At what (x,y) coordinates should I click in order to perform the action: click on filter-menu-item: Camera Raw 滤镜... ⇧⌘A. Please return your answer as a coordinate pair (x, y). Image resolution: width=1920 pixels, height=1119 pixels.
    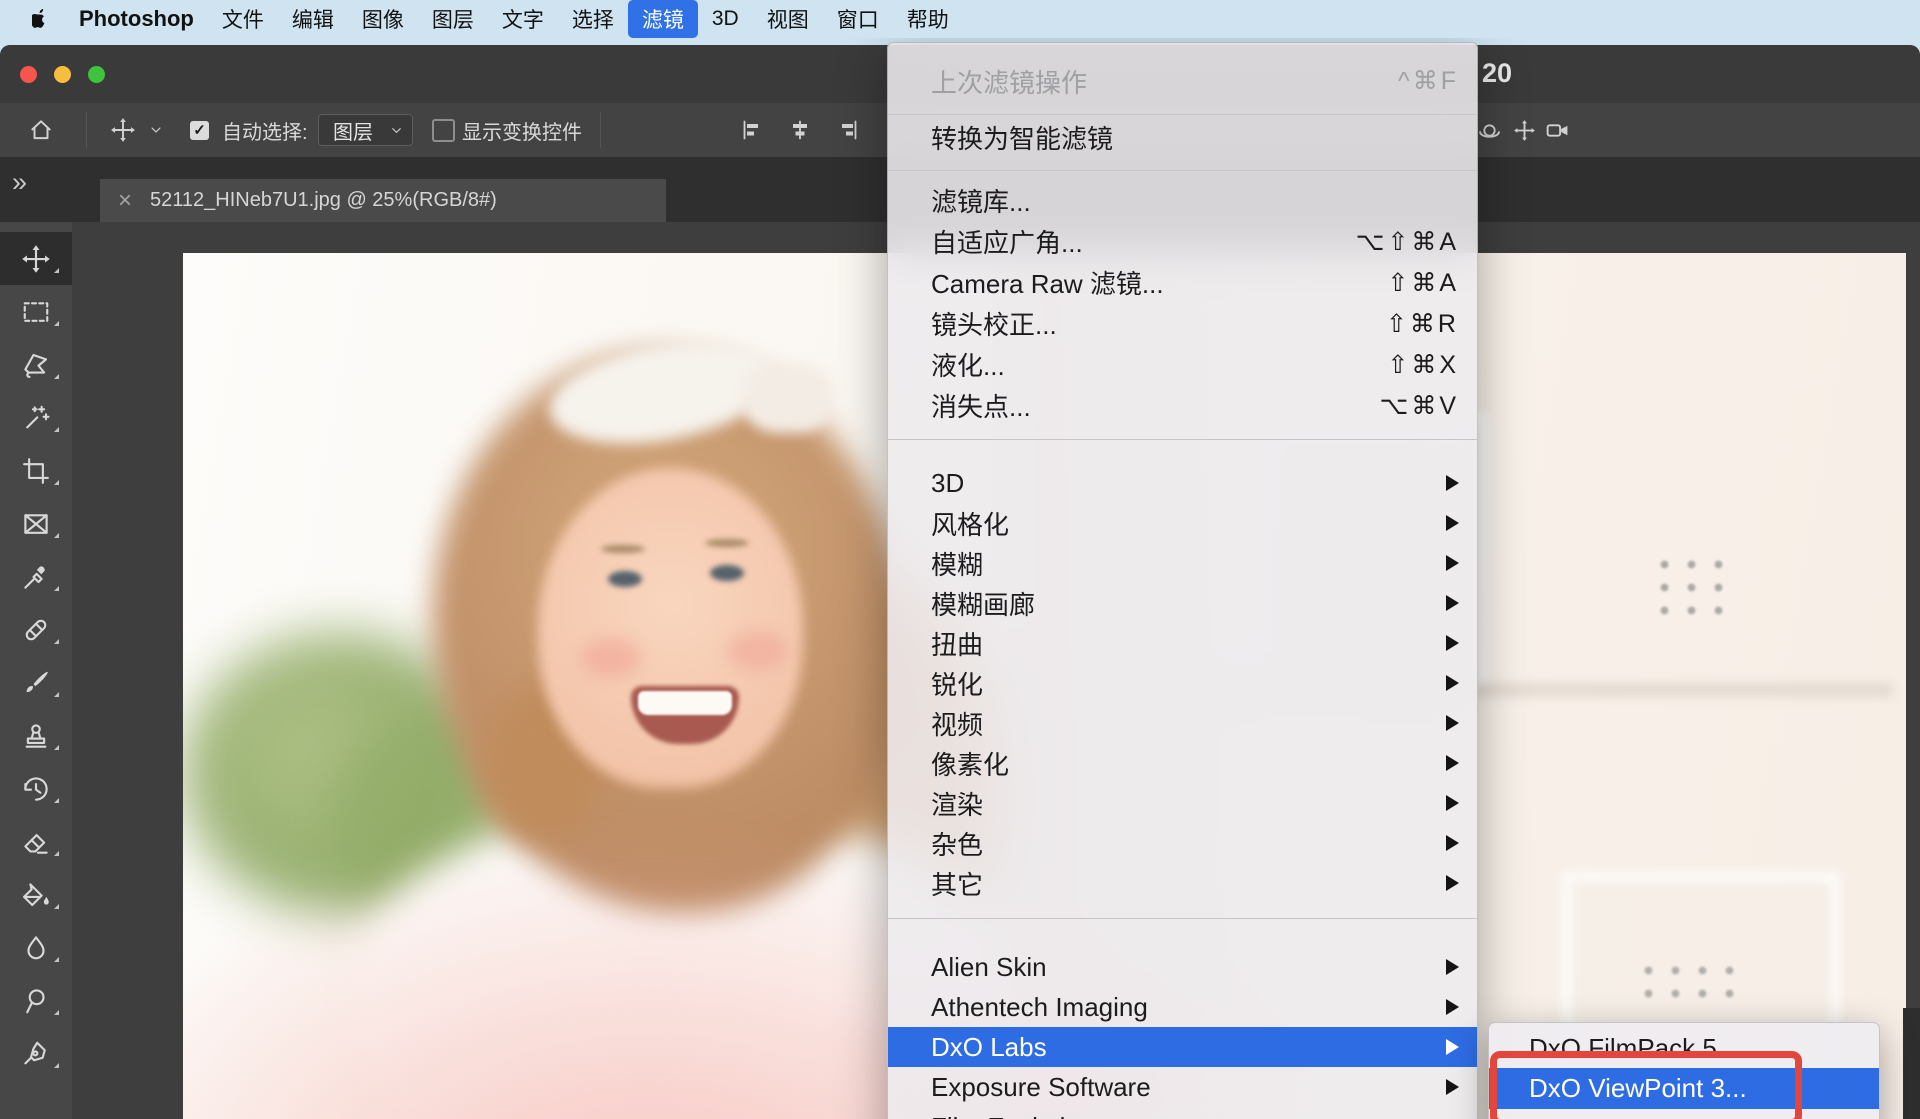
    Looking at the image, I should click on (1182, 282).